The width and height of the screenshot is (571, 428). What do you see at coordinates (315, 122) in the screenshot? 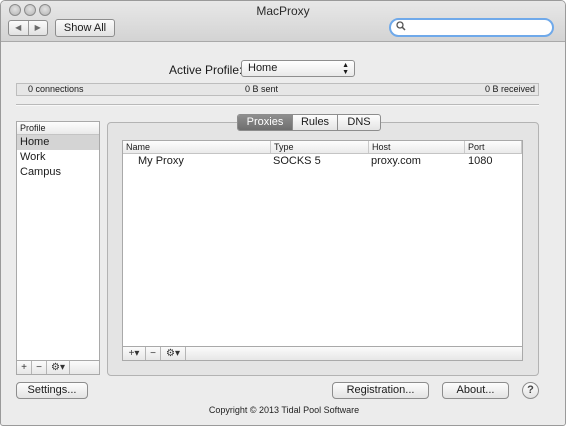
I see `tab-rules: Rules` at bounding box center [315, 122].